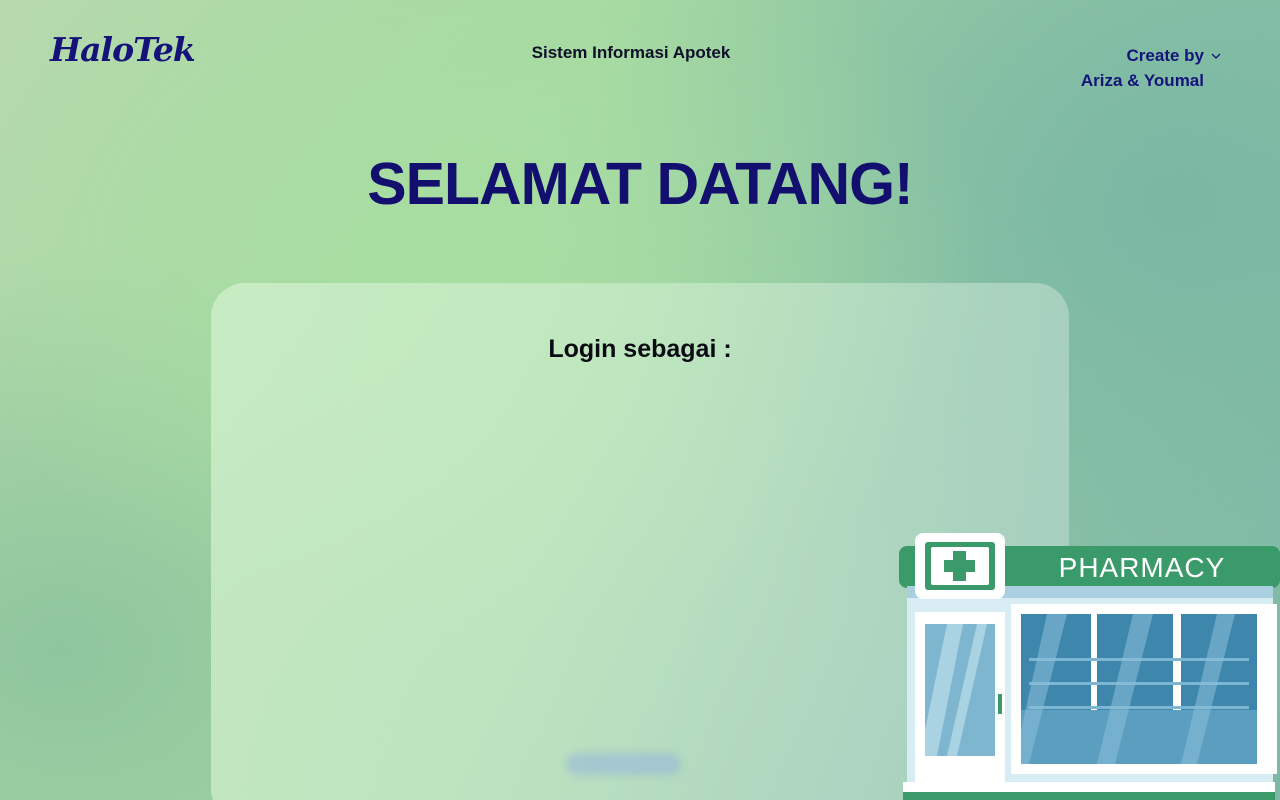 The height and width of the screenshot is (800, 1280). Describe the element at coordinates (1142, 80) in the screenshot. I see `creator-names: Ariza & Youmal` at that location.